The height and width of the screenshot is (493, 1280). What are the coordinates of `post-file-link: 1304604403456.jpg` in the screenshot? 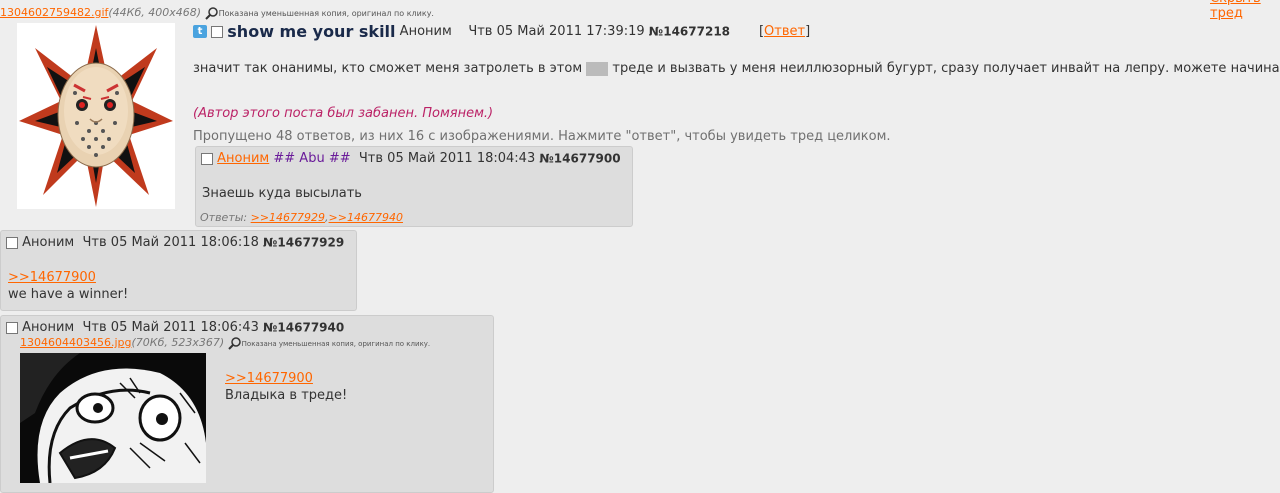 It's located at (76, 342).